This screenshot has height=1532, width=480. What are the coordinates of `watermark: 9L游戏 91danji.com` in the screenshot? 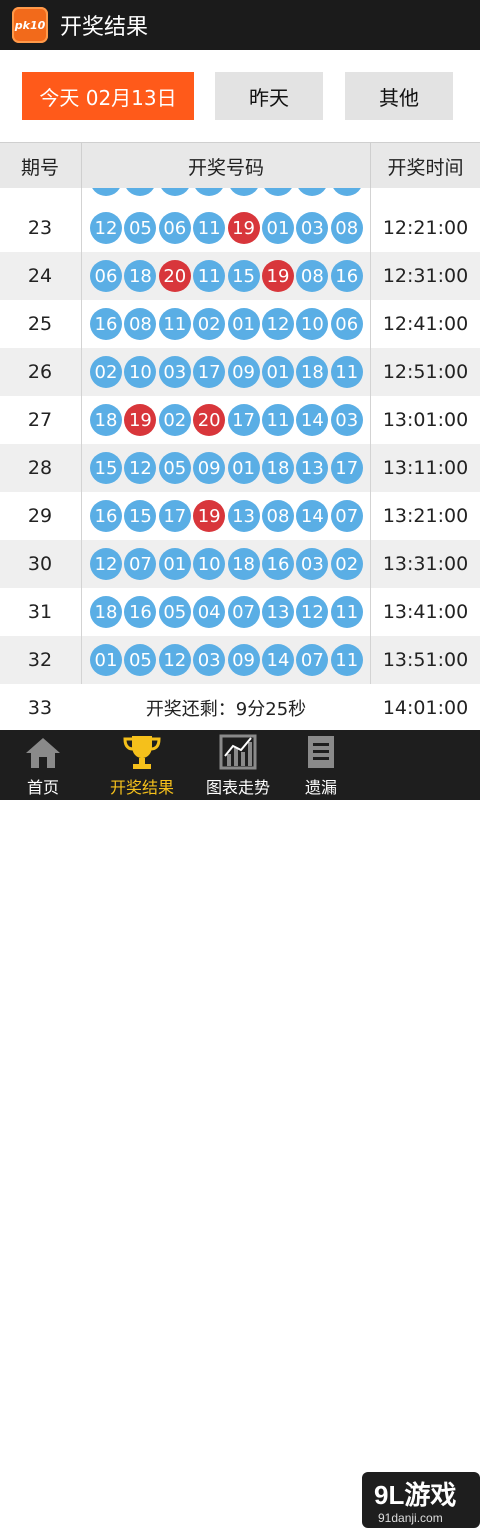 It's located at (421, 1500).